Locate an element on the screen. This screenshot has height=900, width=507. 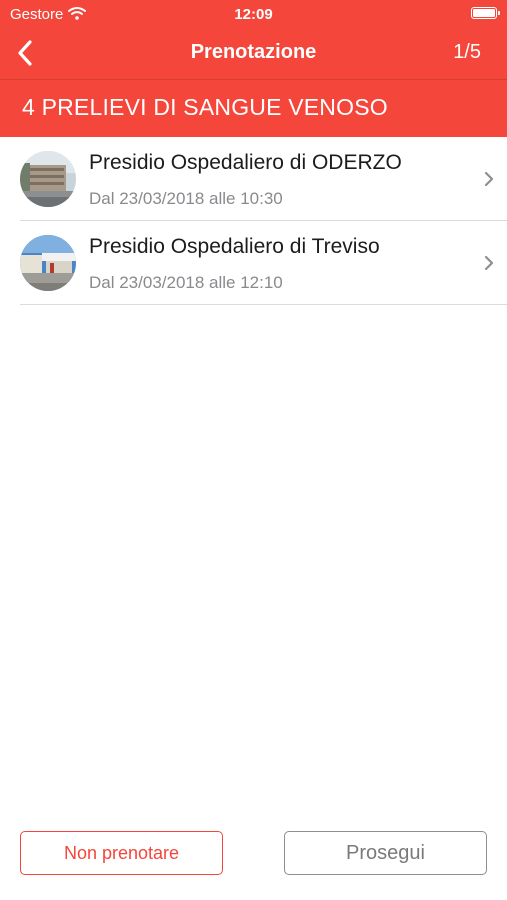
continue-button: Prosegui is located at coordinates (385, 853).